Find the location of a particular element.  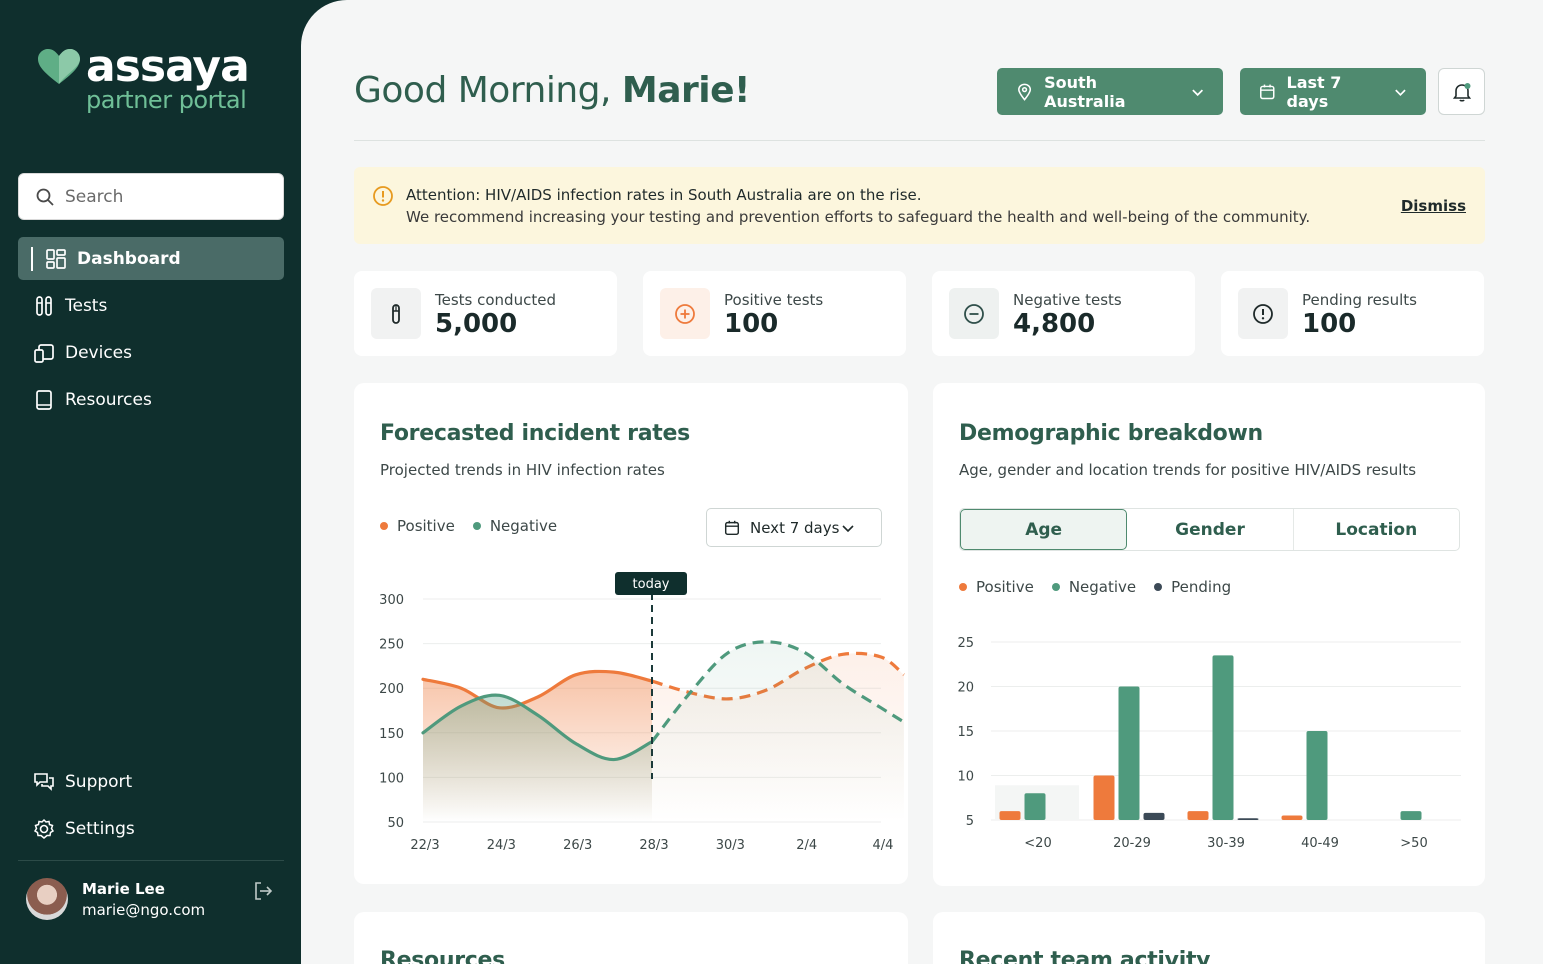

heart-logo-icon is located at coordinates (59, 66).